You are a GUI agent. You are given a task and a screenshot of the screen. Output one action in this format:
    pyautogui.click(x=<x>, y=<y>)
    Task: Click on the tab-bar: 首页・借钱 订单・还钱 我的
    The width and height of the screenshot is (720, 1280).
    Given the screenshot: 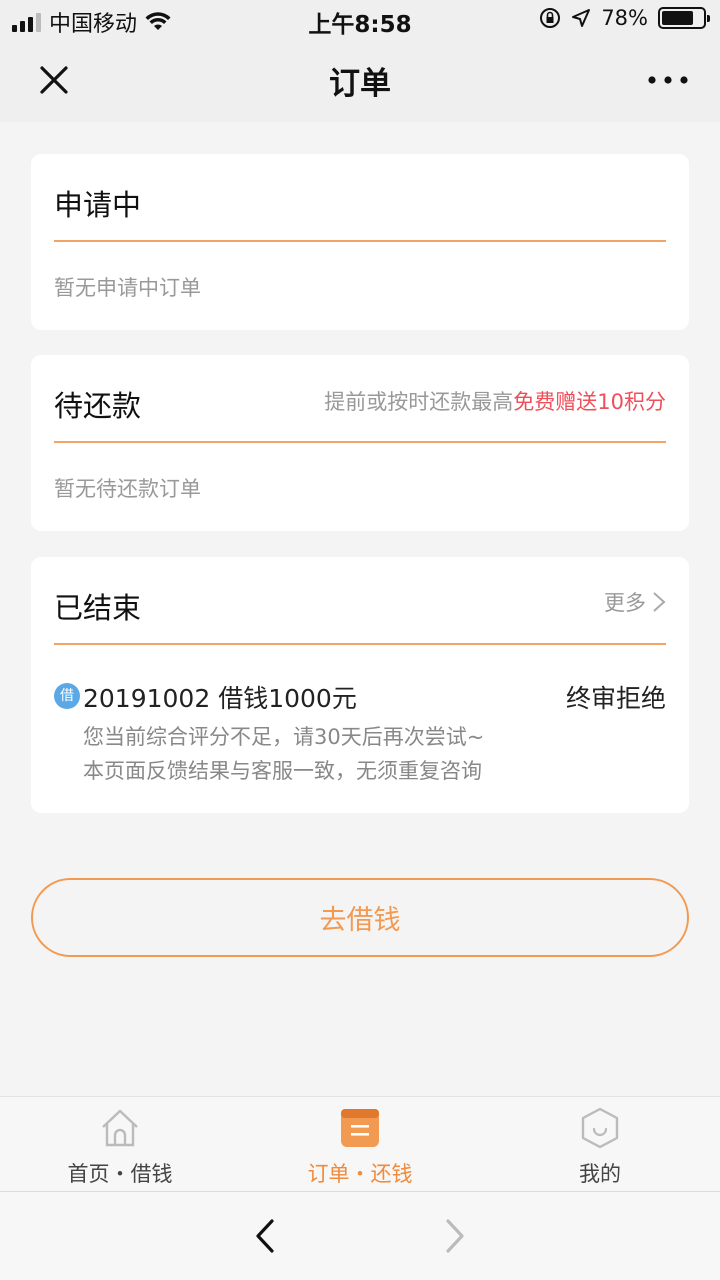 What is the action you would take?
    pyautogui.click(x=360, y=1143)
    